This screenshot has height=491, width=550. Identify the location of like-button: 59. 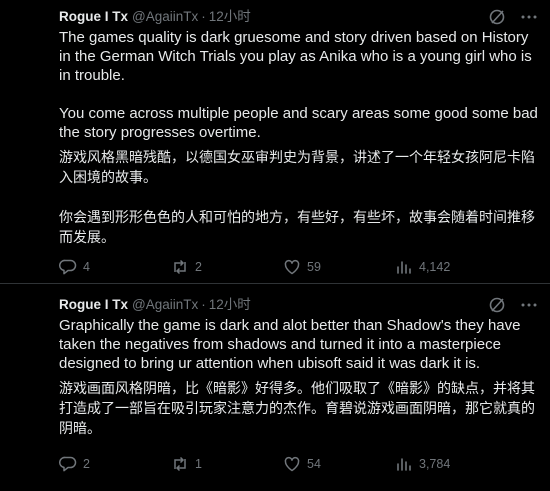
(339, 267).